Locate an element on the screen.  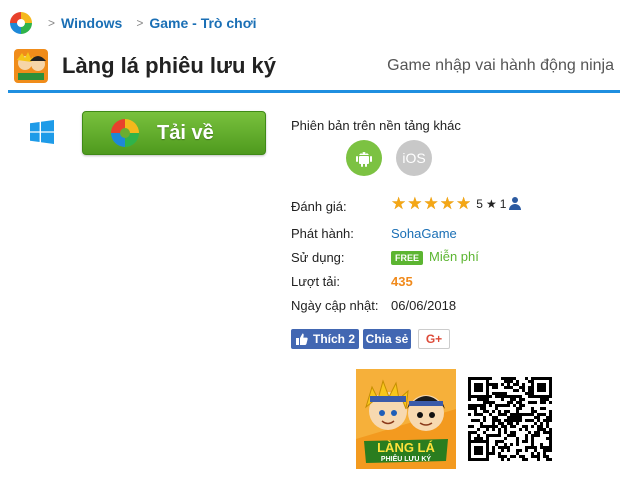
other-platforms-heading: Phiên bản trên nền tảng khác is located at coordinates (376, 125).